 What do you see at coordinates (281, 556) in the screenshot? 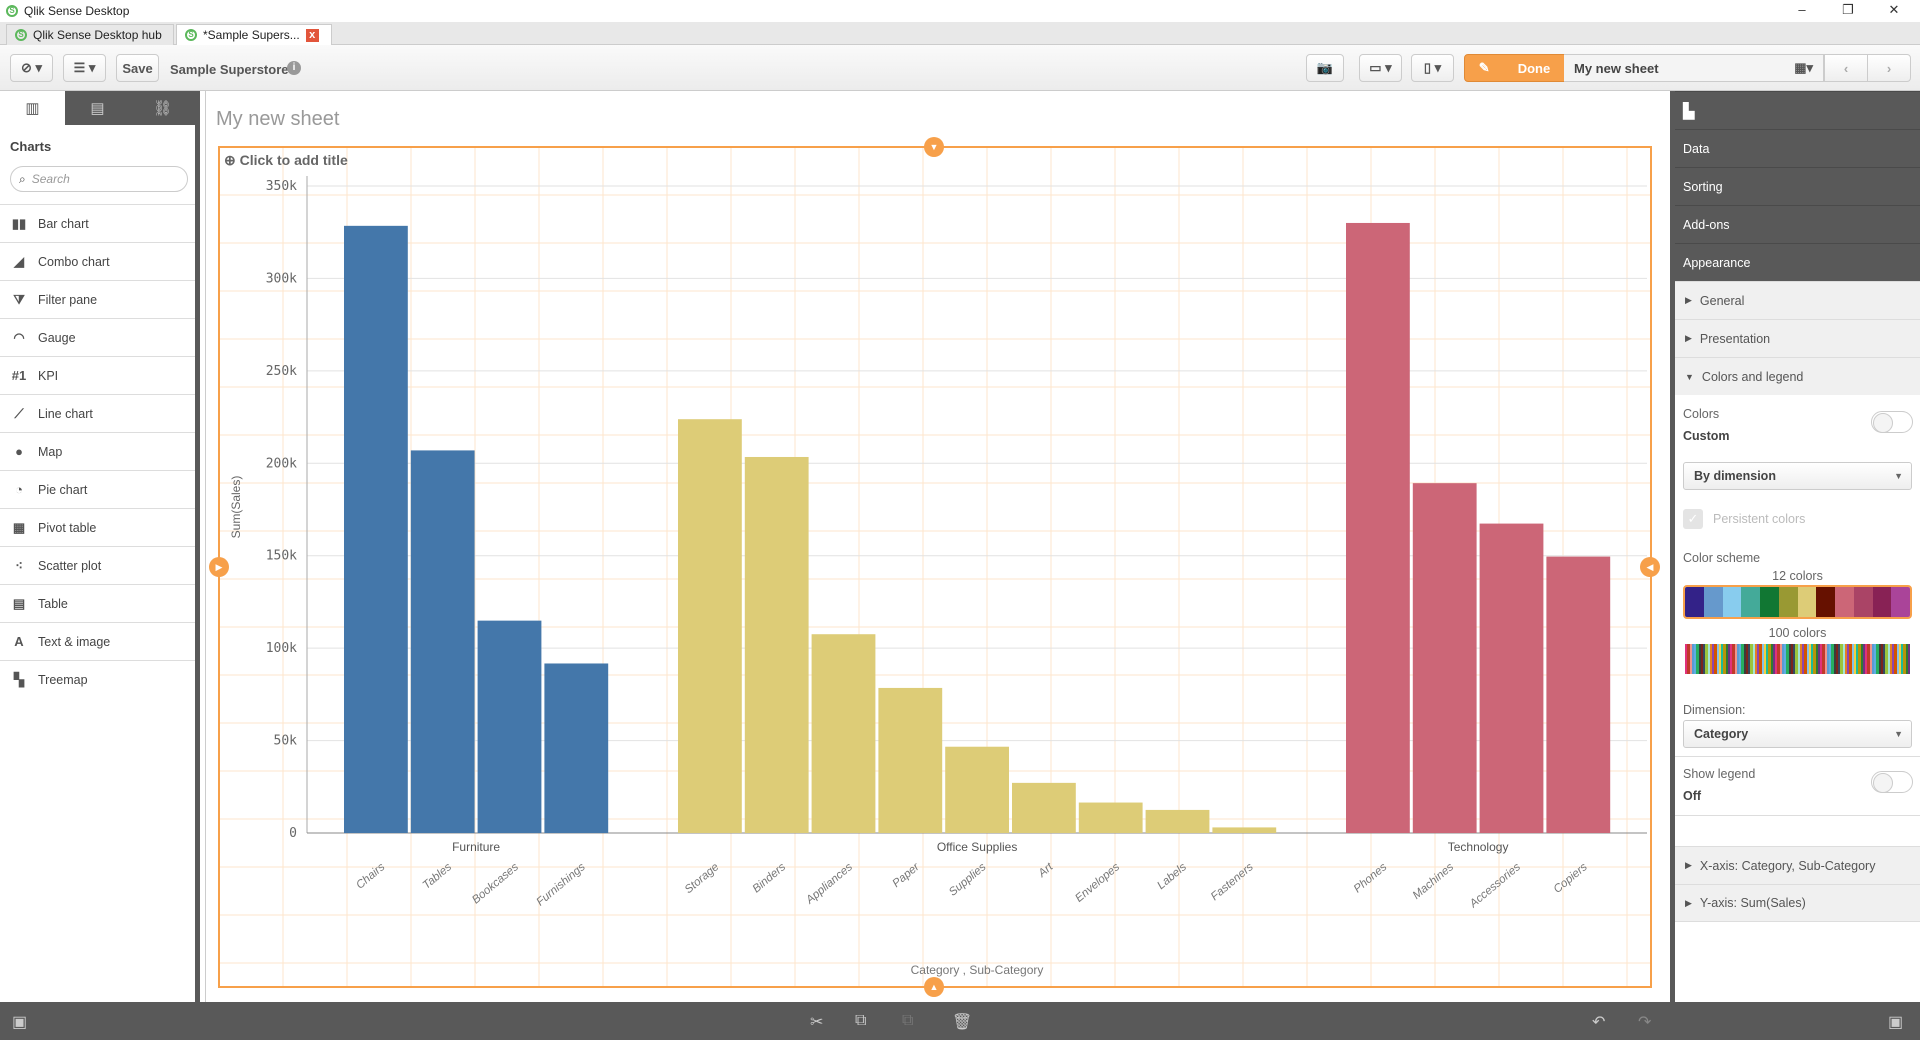
I see `y-tick-label: 150k` at bounding box center [281, 556].